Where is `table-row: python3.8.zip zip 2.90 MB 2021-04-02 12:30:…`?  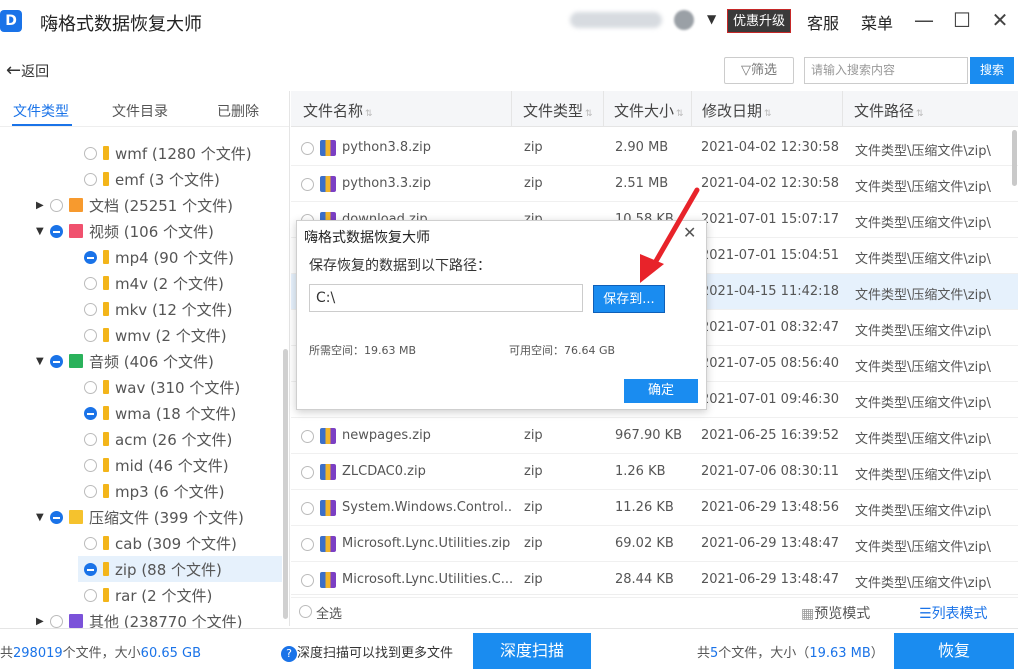
table-row: python3.8.zip zip 2.90 MB 2021-04-02 12:30:… is located at coordinates (654, 148).